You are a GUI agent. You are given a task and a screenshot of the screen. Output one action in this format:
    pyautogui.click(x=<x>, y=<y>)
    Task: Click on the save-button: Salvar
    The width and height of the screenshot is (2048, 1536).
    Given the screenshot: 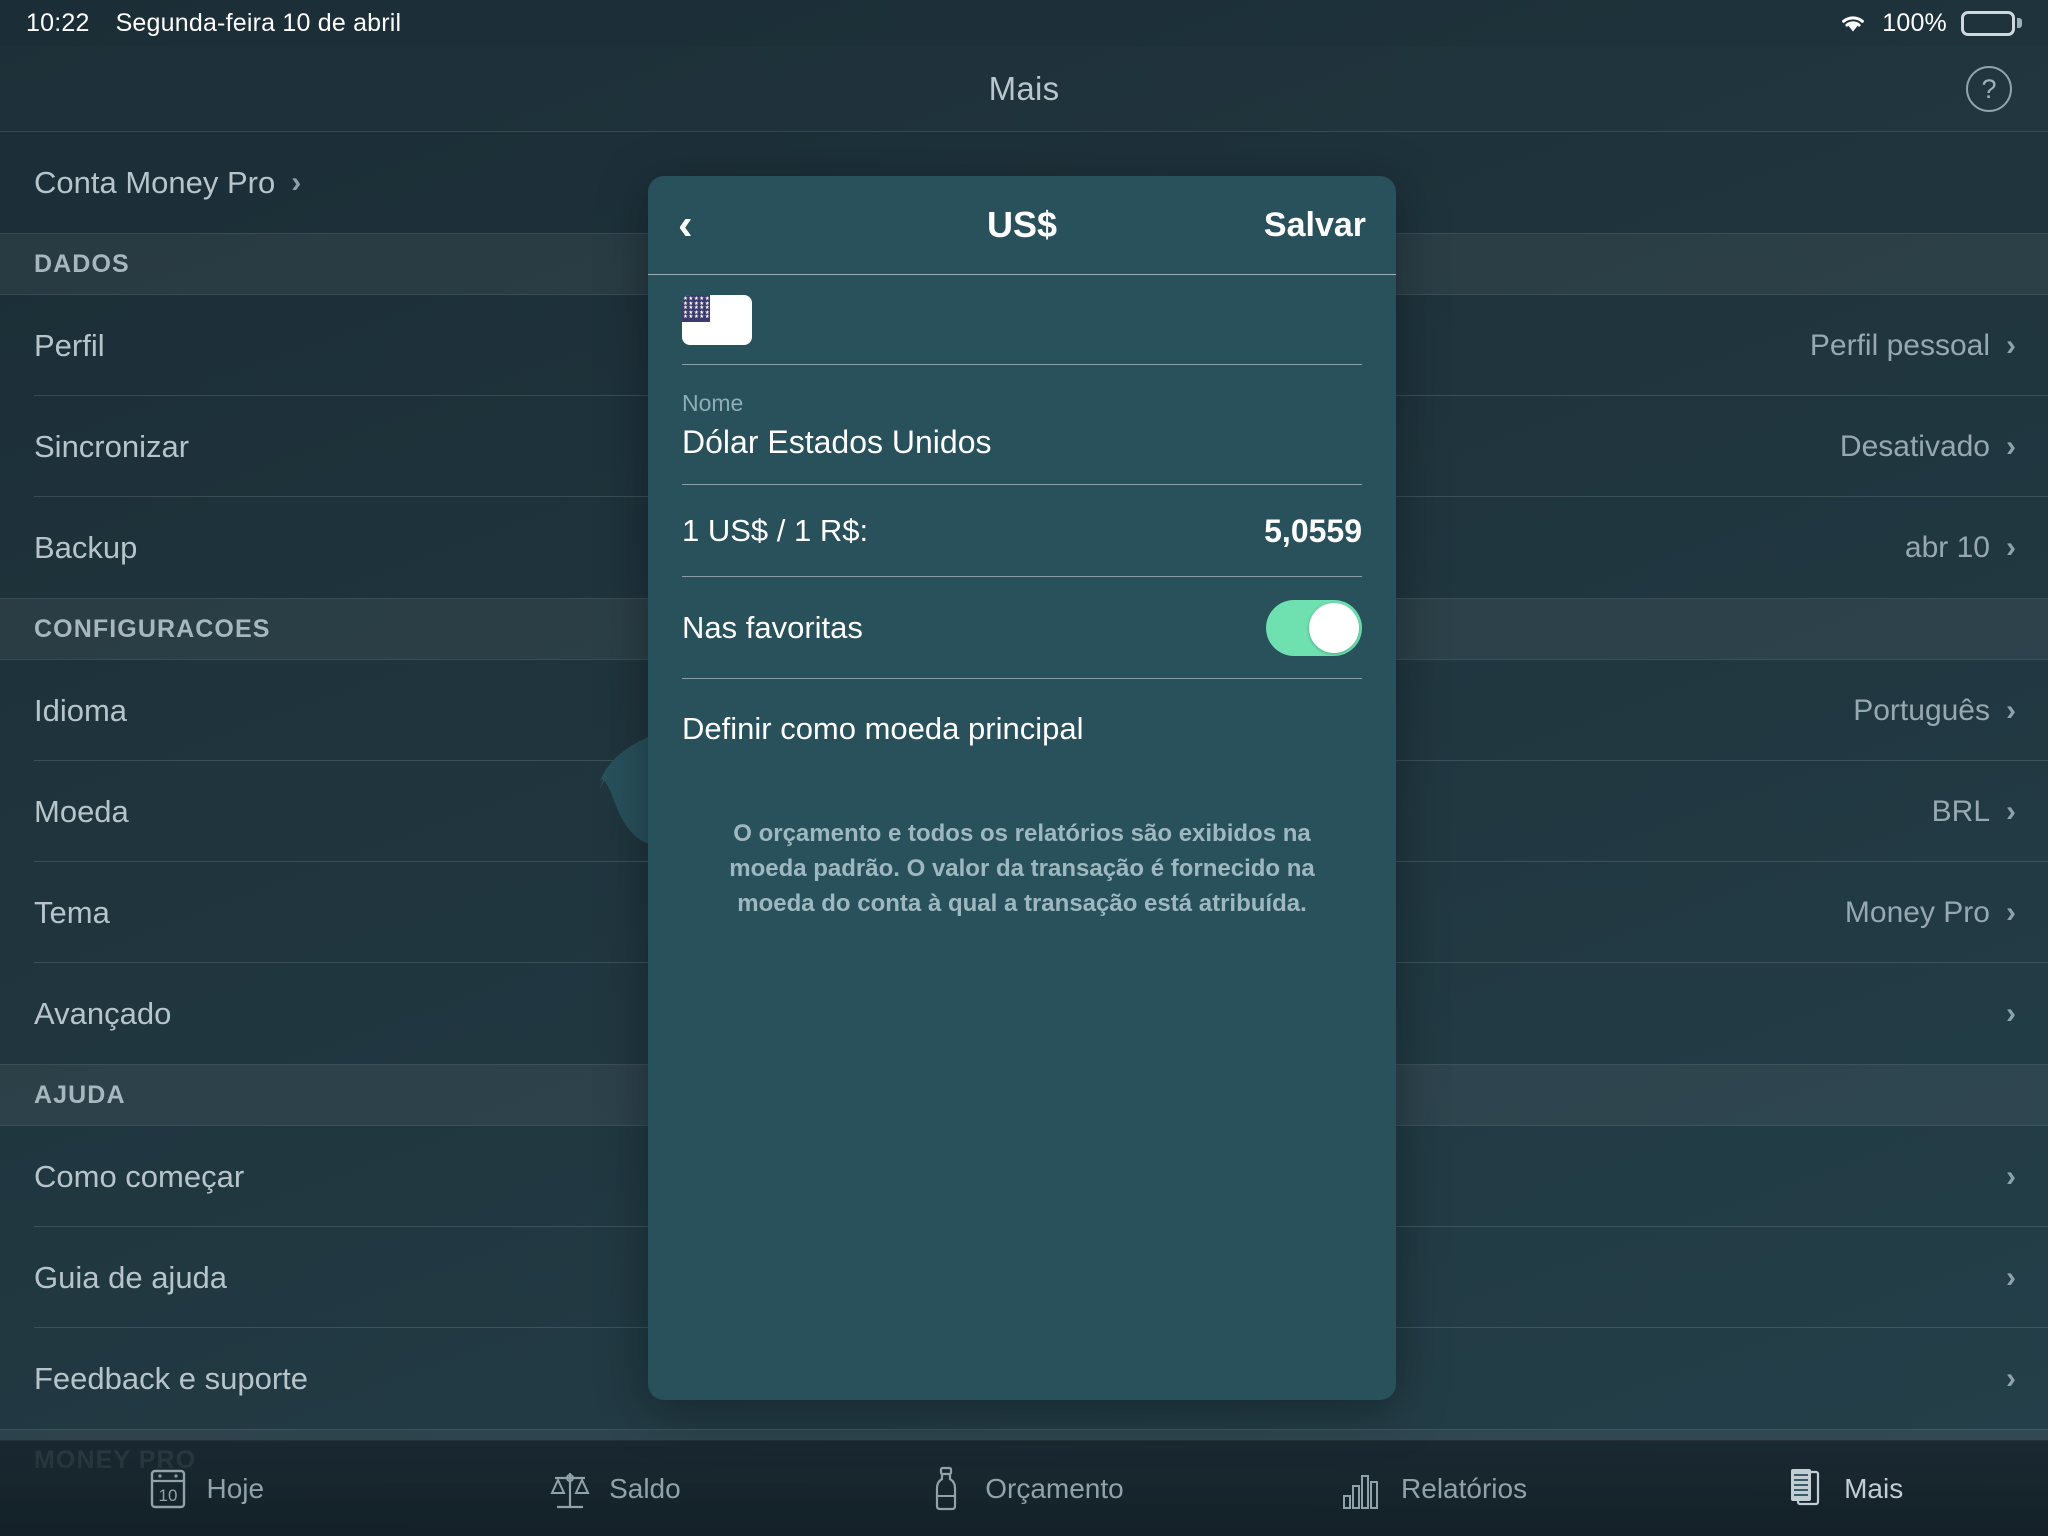 What is the action you would take?
    pyautogui.click(x=1315, y=225)
    